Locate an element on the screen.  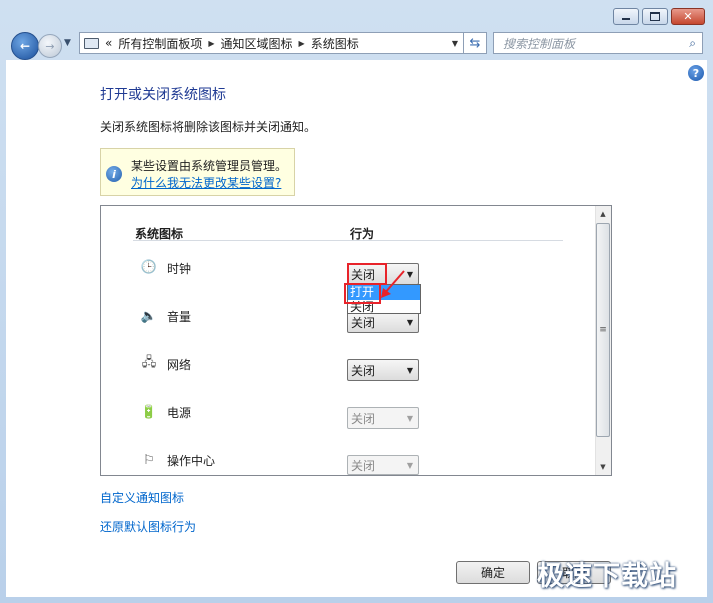
info-link: 为什么我无法更改某些设置? is located at coordinates (206, 182).